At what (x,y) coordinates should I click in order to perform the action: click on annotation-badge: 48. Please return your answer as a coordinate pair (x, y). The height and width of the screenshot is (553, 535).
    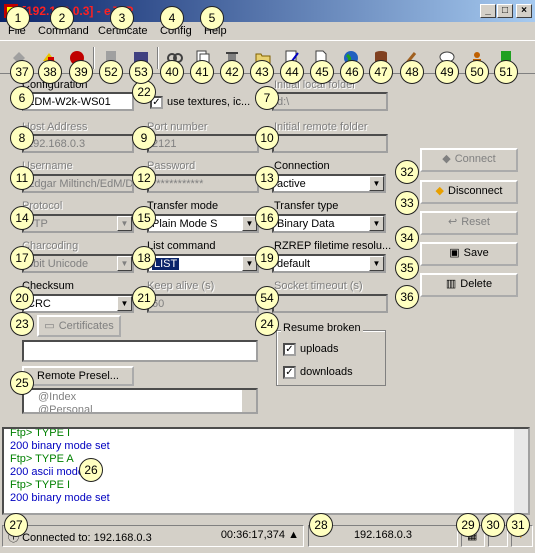
    Looking at the image, I should click on (412, 72).